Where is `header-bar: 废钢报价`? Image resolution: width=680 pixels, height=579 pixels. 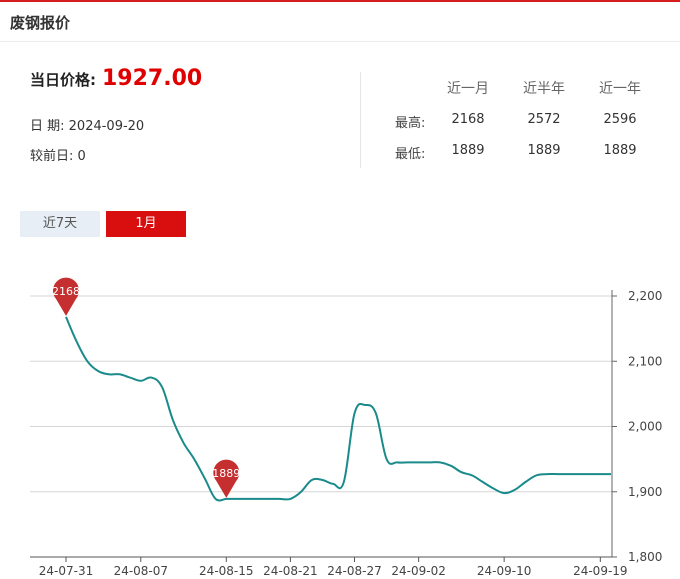 header-bar: 废钢报价 is located at coordinates (340, 22).